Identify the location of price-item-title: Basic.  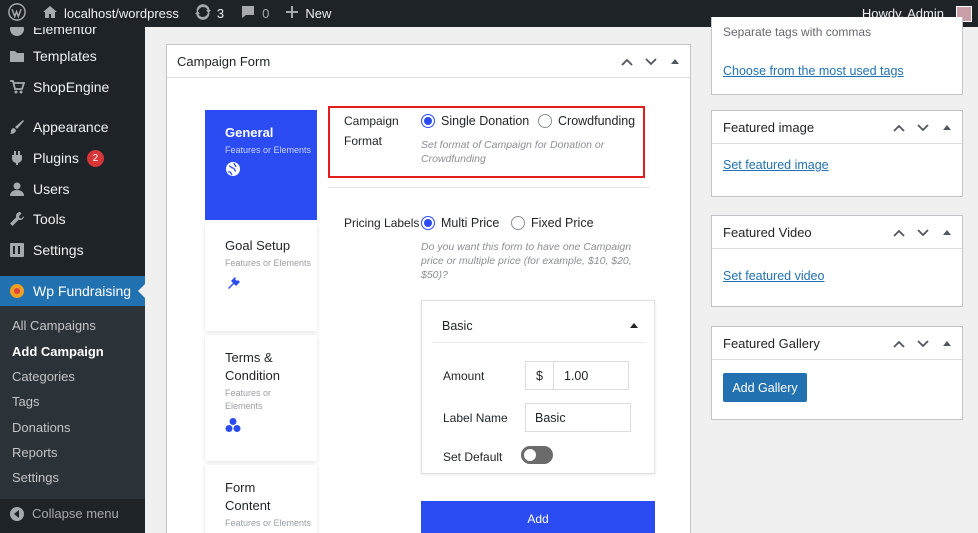
(457, 326).